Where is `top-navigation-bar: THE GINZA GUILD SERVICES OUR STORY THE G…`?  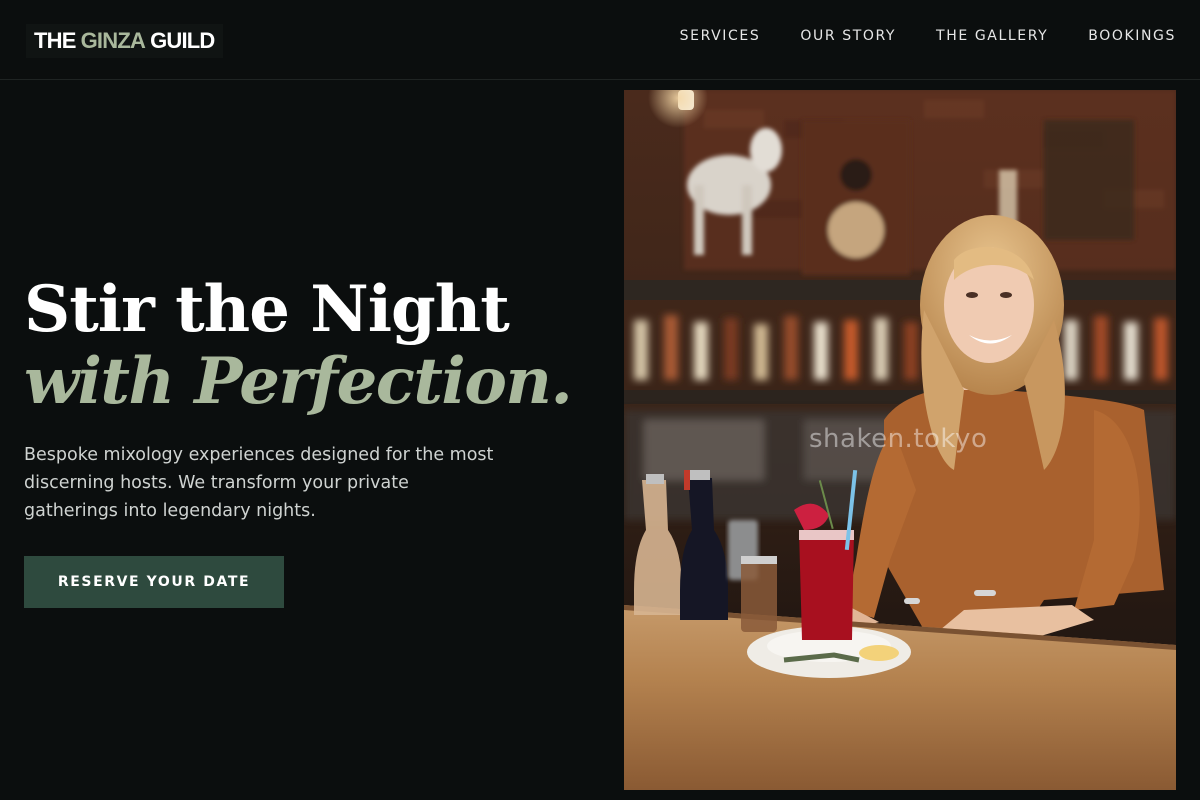
top-navigation-bar: THE GINZA GUILD SERVICES OUR STORY THE G… is located at coordinates (600, 40).